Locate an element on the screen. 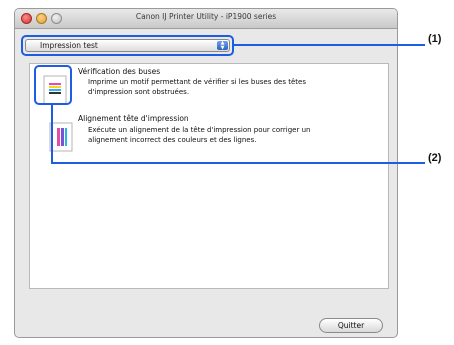  window-title: Canon IJ Printer Utility - iP1900 series is located at coordinates (206, 16).